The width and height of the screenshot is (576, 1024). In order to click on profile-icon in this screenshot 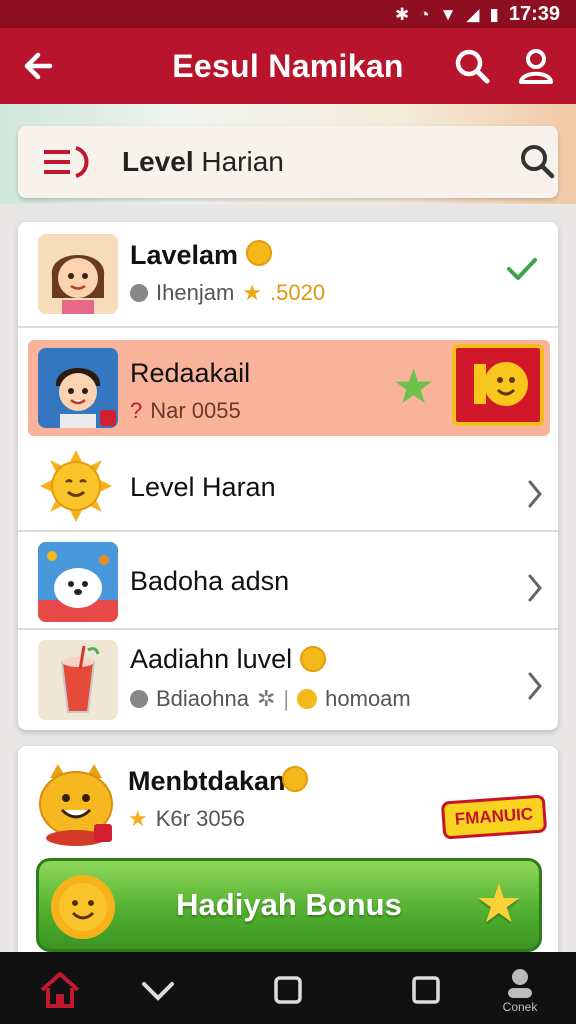, I will do `click(536, 66)`.